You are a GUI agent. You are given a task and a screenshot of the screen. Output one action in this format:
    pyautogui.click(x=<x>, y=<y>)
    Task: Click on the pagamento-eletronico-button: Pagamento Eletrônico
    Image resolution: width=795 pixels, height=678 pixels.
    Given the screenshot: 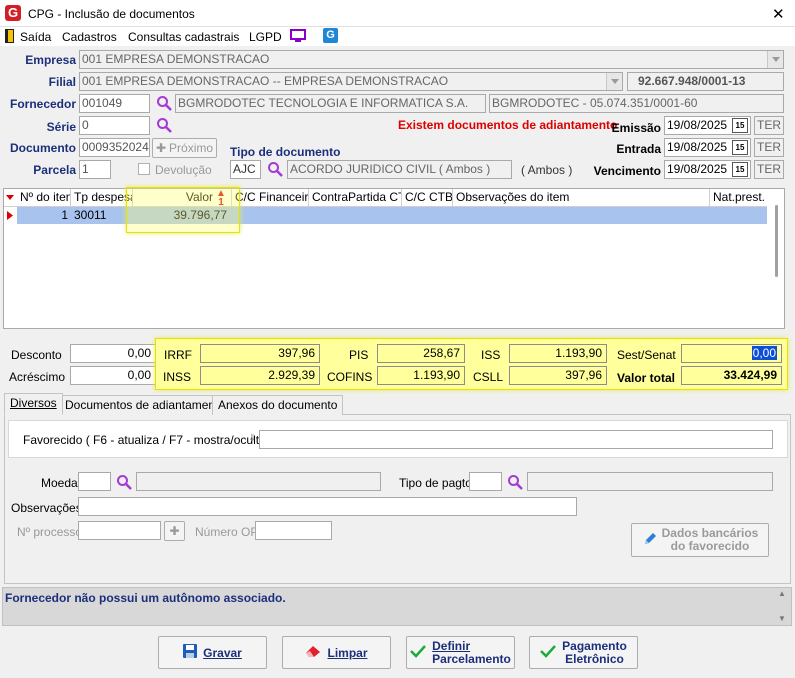 What is the action you would take?
    pyautogui.click(x=583, y=652)
    